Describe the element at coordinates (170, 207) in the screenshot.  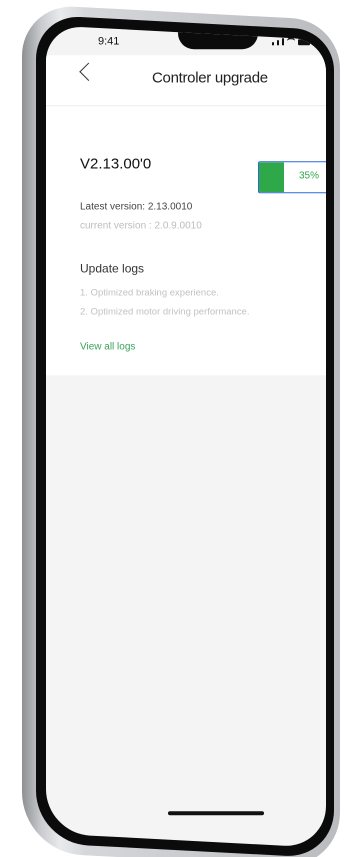
I see `latest-version-value: 2.13.0010` at that location.